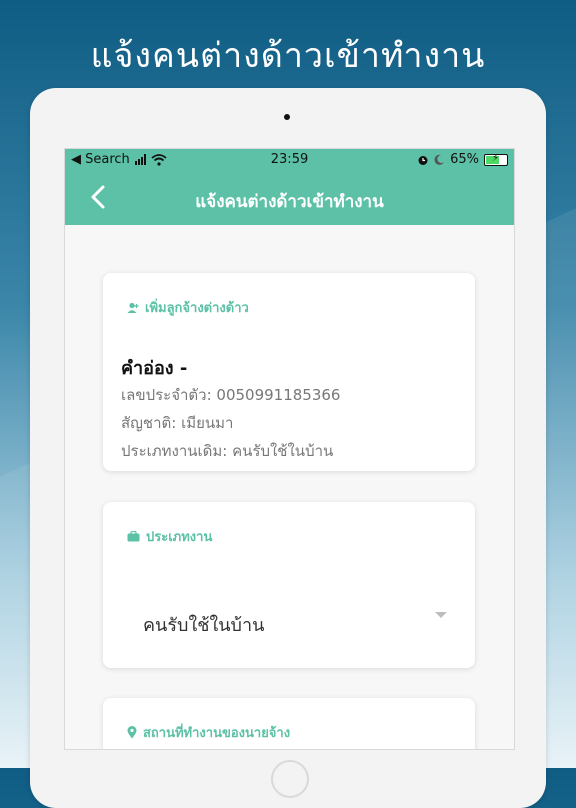  What do you see at coordinates (197, 308) in the screenshot?
I see `employee-section-title: เพิ่มลูกจ้างต่างด้าว` at bounding box center [197, 308].